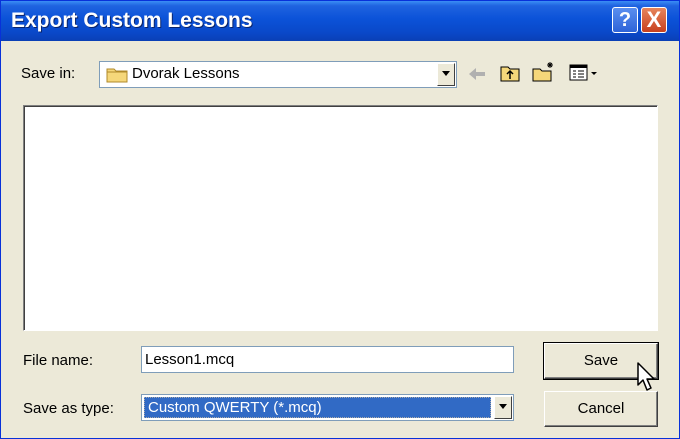  Describe the element at coordinates (340, 21) in the screenshot. I see `title-bar: Export Custom Lessons ? X` at that location.